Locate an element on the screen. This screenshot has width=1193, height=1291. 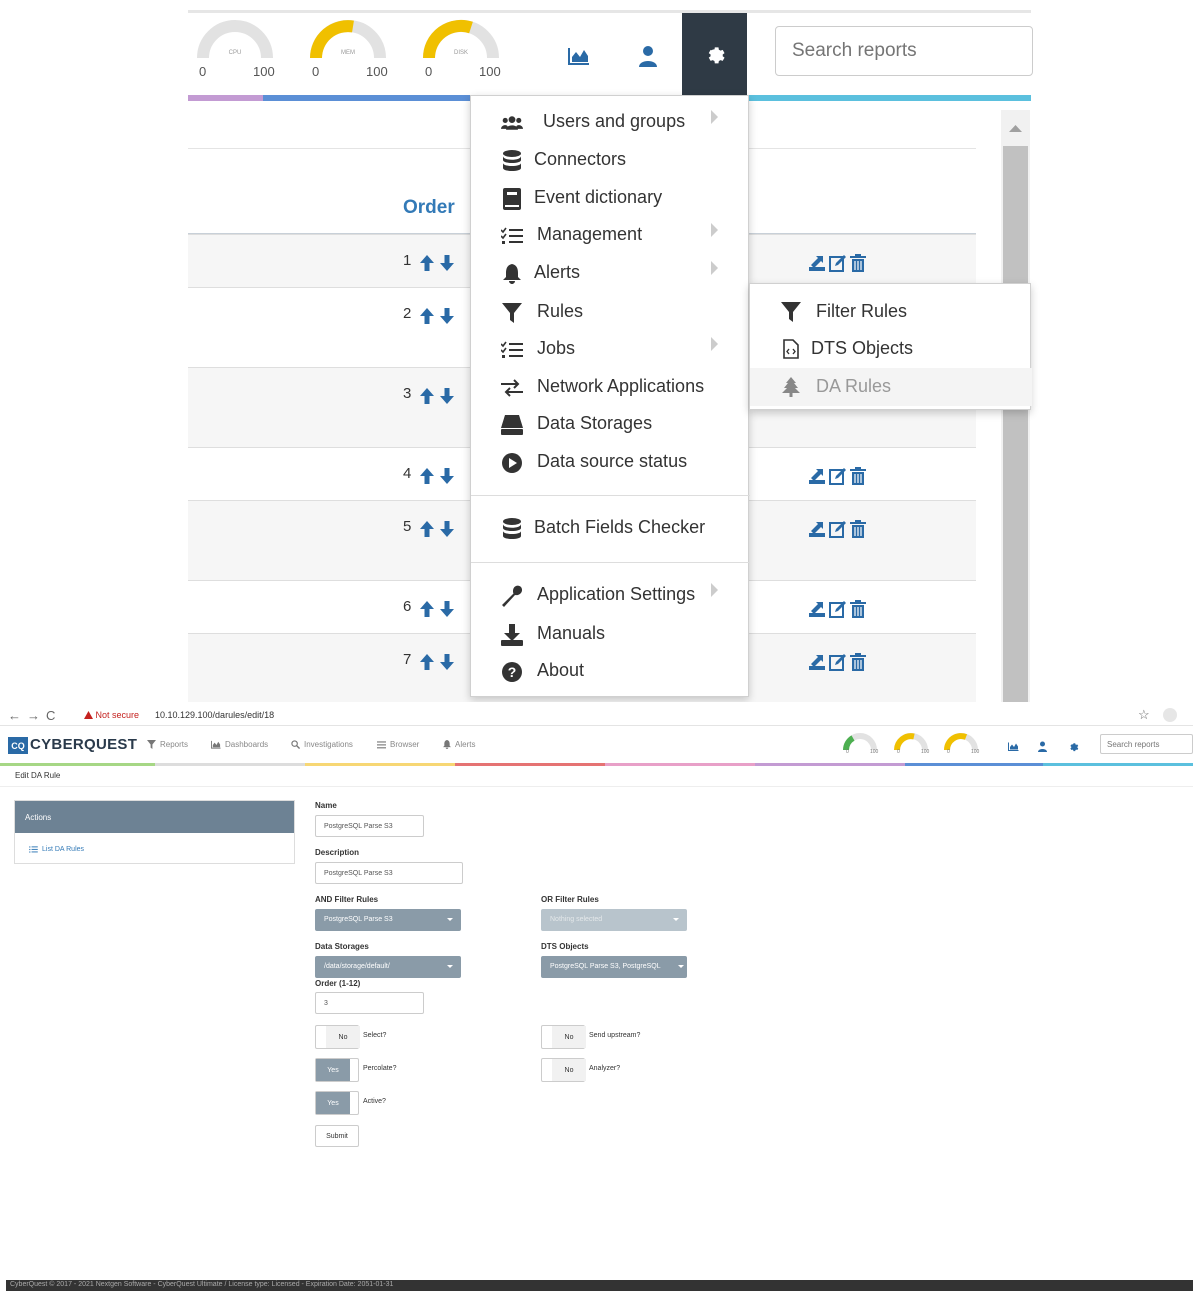
active-toggle: Yes is located at coordinates (337, 1103).